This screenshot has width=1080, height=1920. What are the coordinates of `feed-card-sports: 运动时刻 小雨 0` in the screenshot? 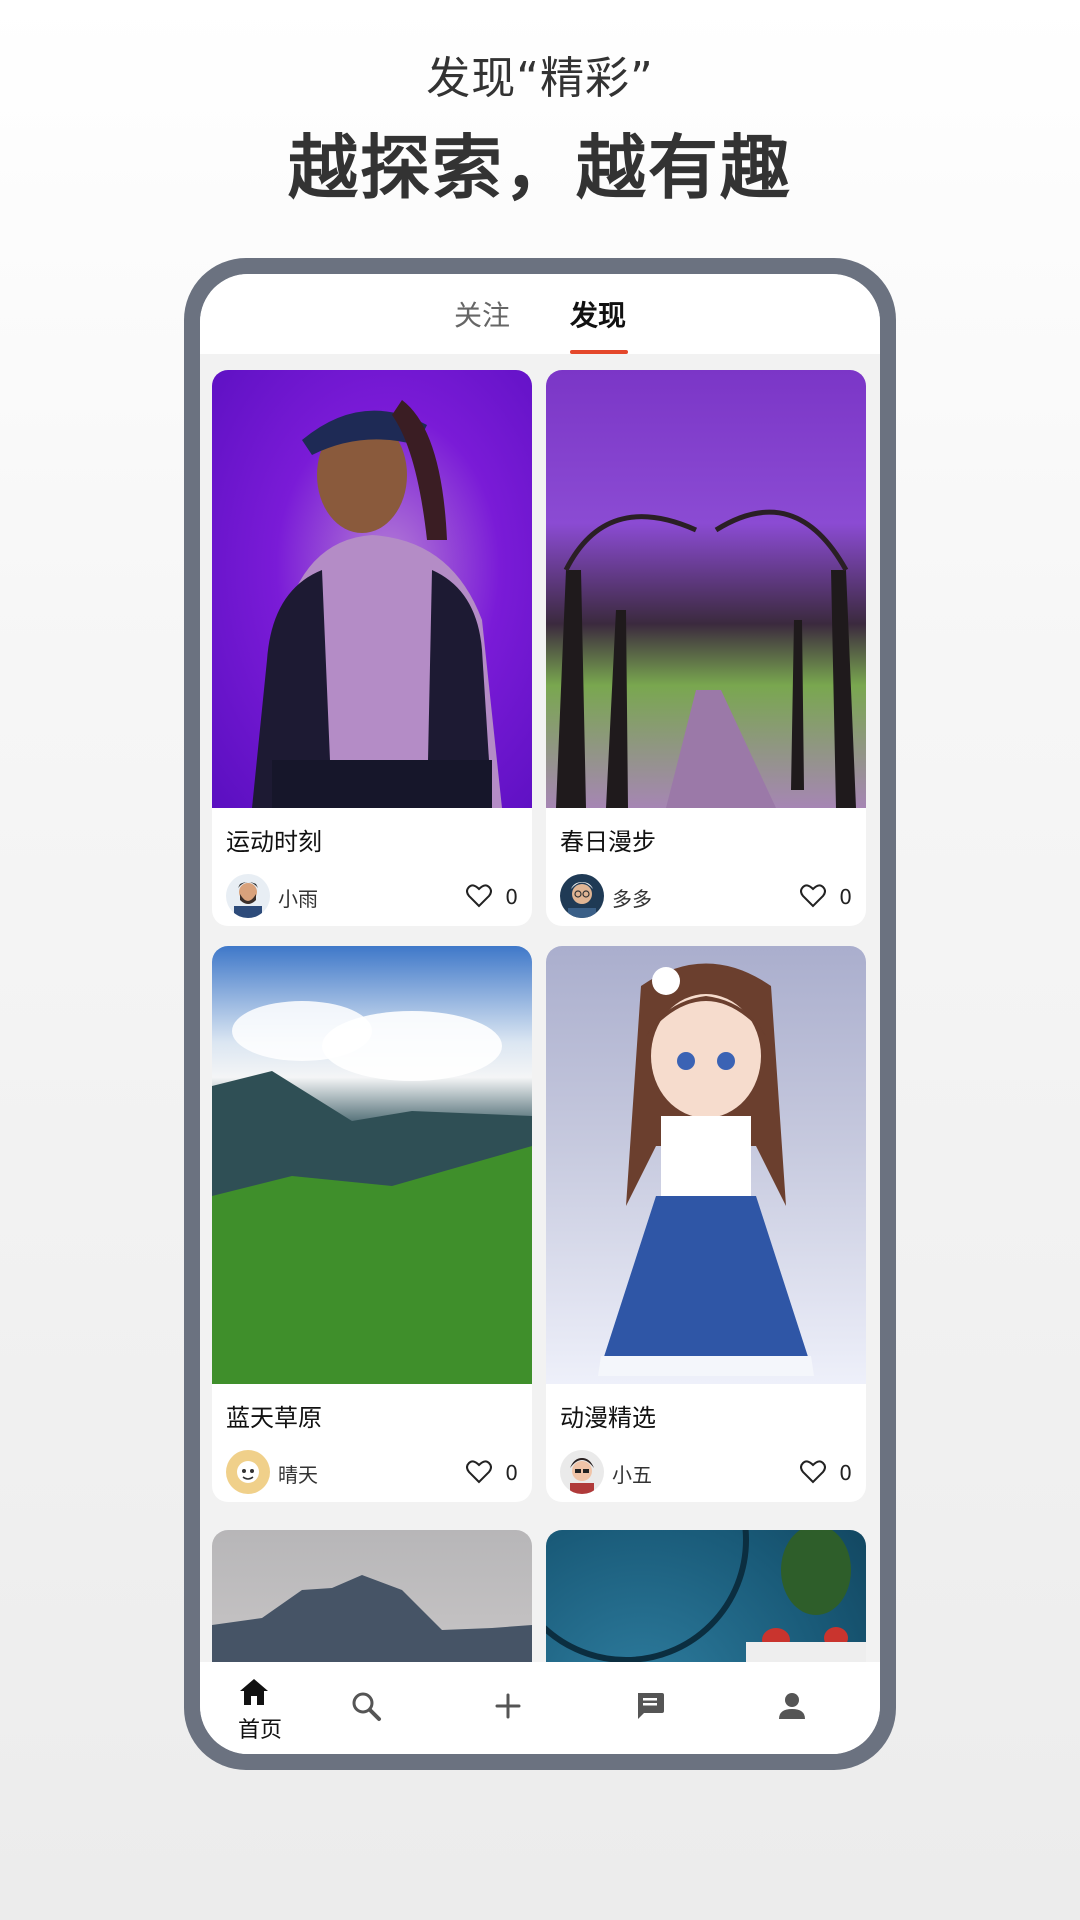 It's located at (372, 648).